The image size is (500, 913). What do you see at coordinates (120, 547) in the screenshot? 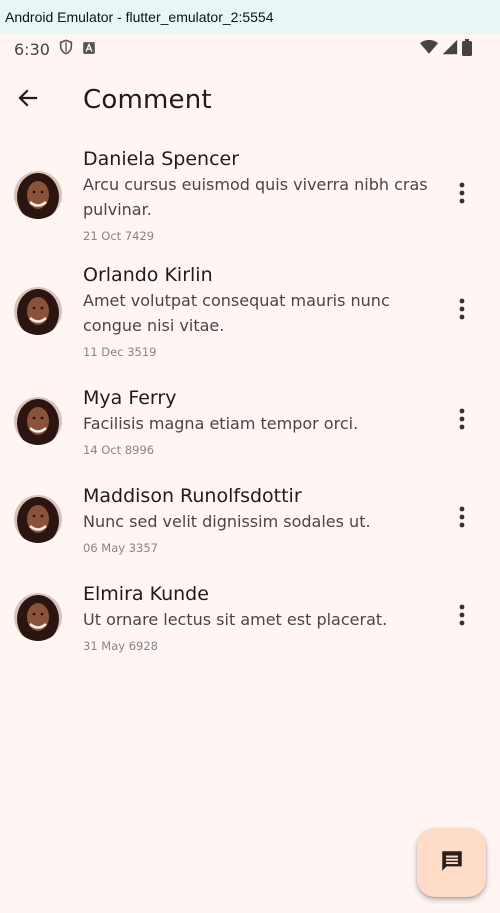
I see `comment-date: 06 May 3357` at bounding box center [120, 547].